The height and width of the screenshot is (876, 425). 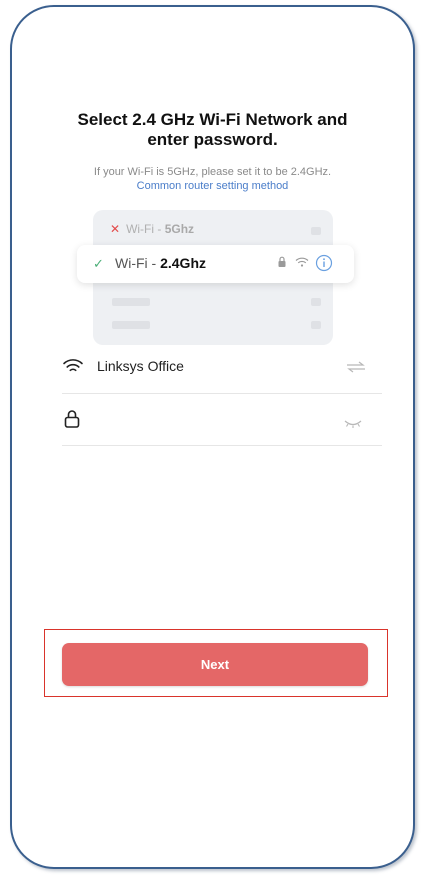 What do you see at coordinates (222, 423) in the screenshot?
I see `password-field` at bounding box center [222, 423].